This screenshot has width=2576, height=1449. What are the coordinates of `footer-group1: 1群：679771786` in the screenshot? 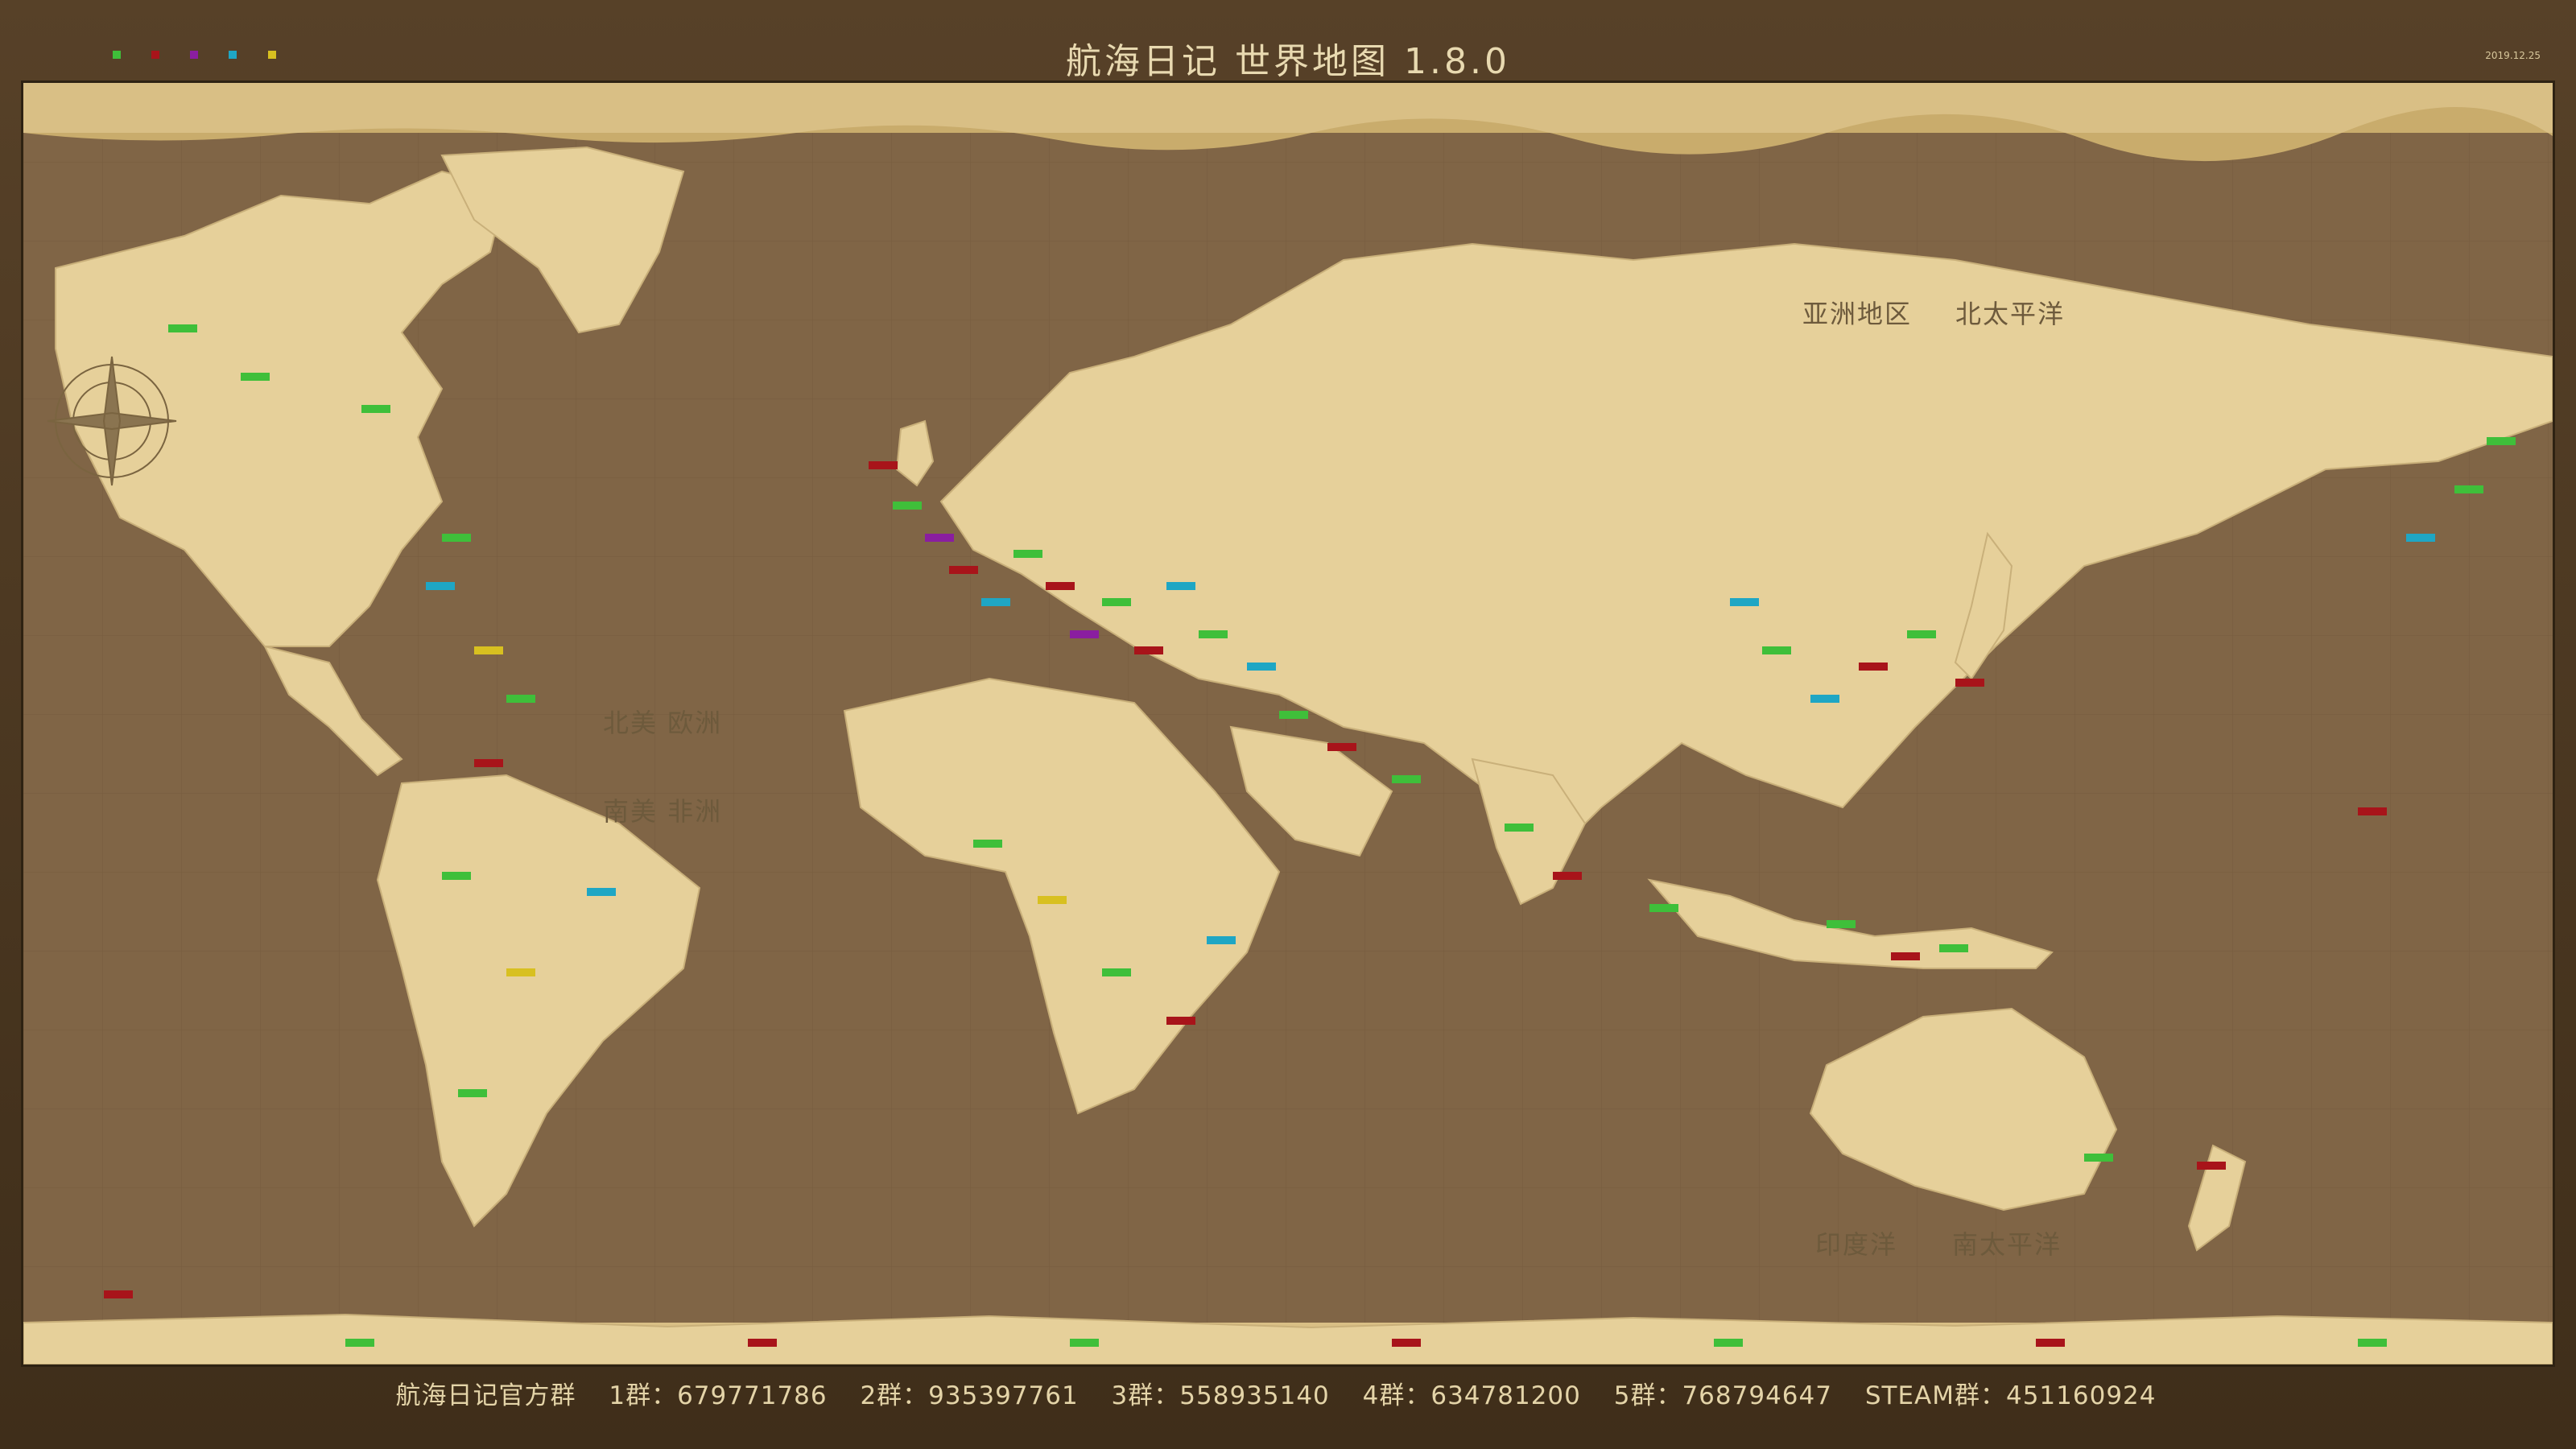 It's located at (718, 1395).